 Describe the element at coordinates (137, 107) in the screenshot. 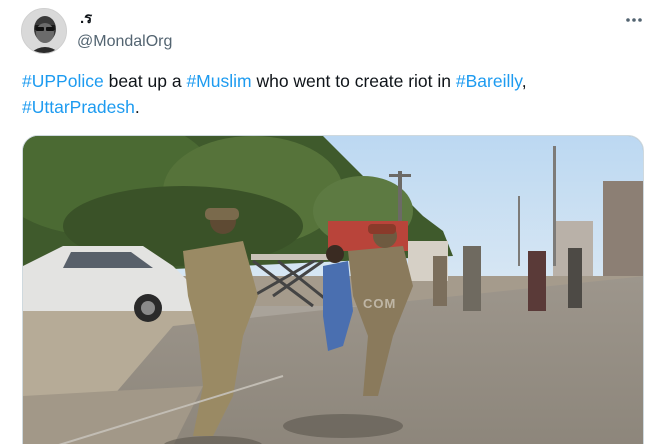

I see `tweet-text-part: .` at that location.